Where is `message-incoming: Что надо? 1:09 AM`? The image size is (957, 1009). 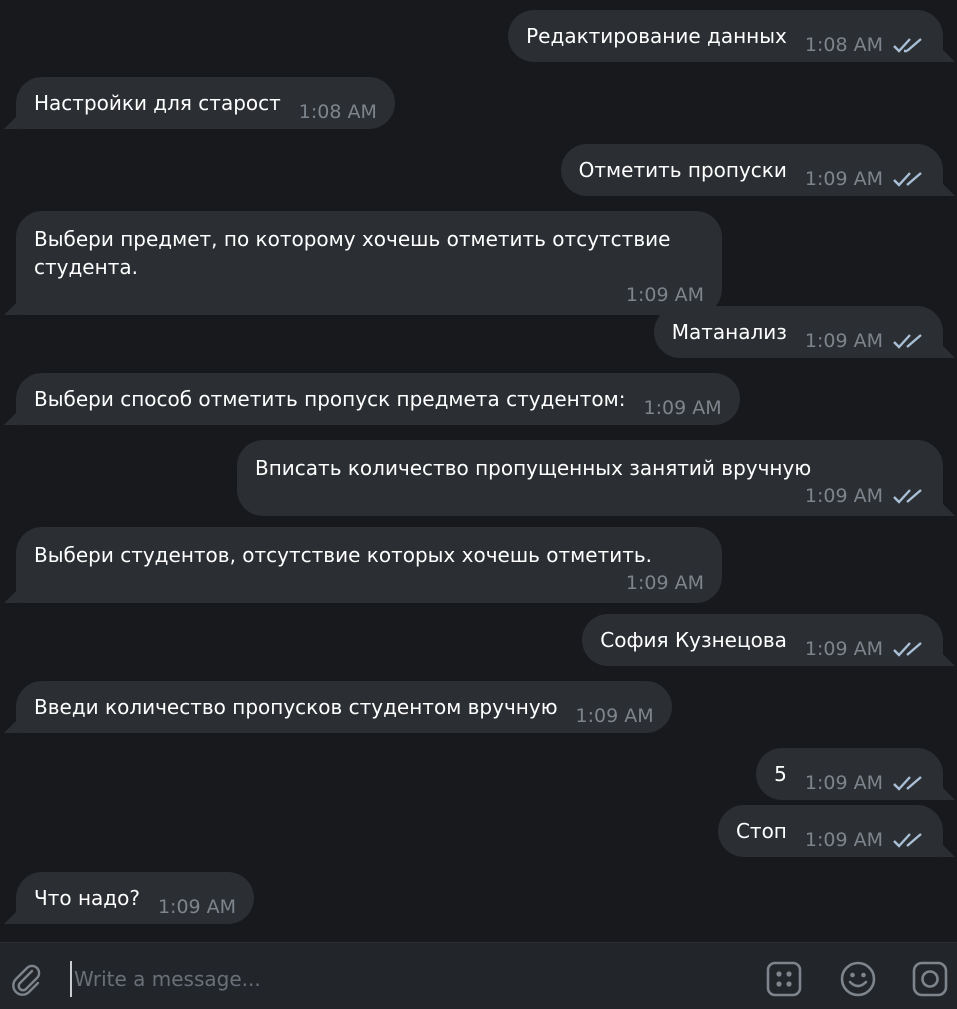 message-incoming: Что надо? 1:09 AM is located at coordinates (129, 898).